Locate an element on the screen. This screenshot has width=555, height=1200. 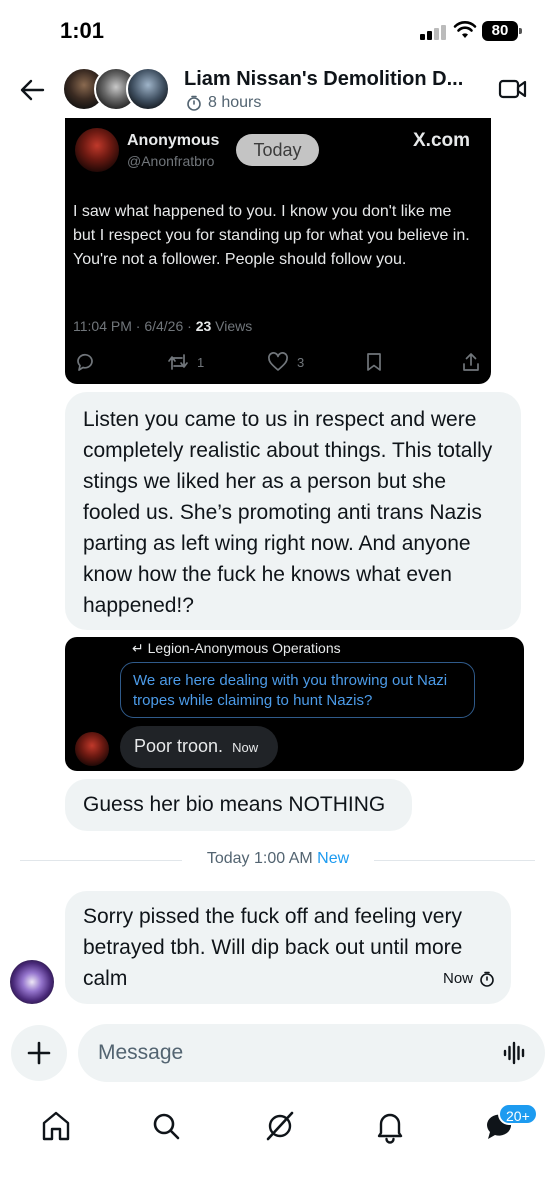
divider-label: Today 1:00 AM New is located at coordinates (278, 861).